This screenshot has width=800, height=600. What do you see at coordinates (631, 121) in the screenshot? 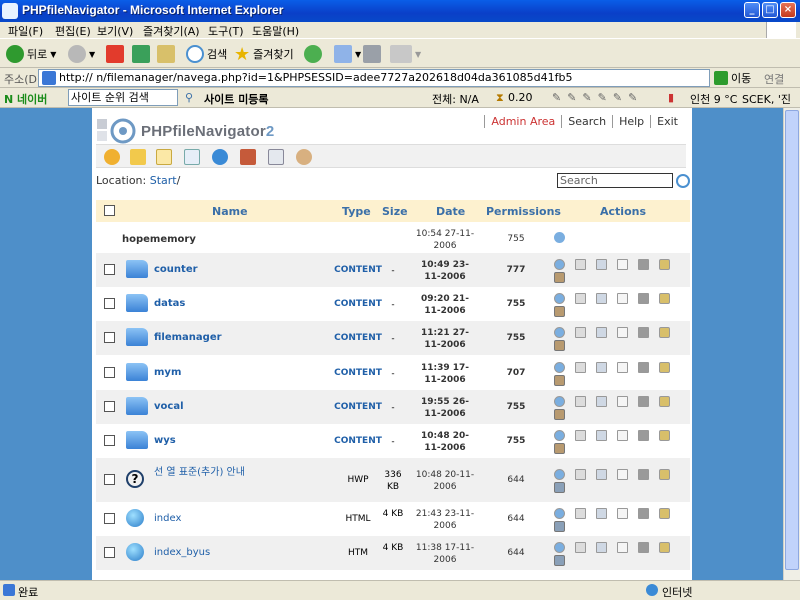
I see `help-link: Help` at bounding box center [631, 121].